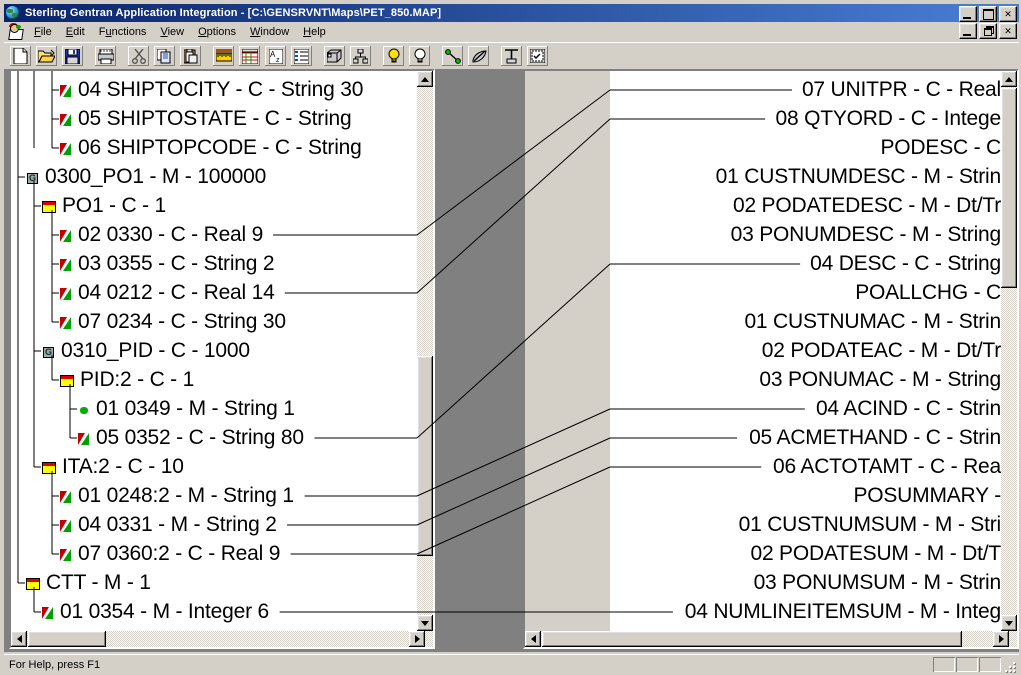 This screenshot has height=675, width=1021. I want to click on source-hscroll-thumb, so click(67, 639).